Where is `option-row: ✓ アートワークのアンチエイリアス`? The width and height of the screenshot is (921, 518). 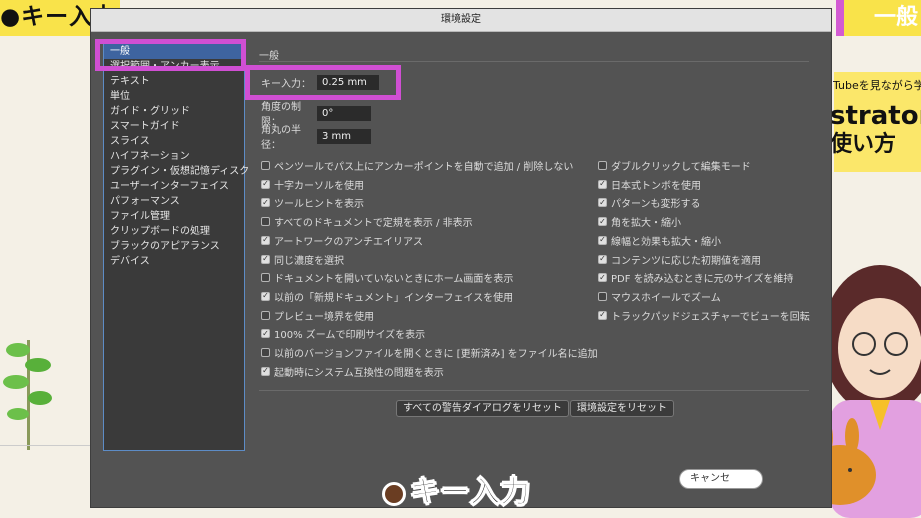 option-row: ✓ アートワークのアンチエイリアス is located at coordinates (342, 240).